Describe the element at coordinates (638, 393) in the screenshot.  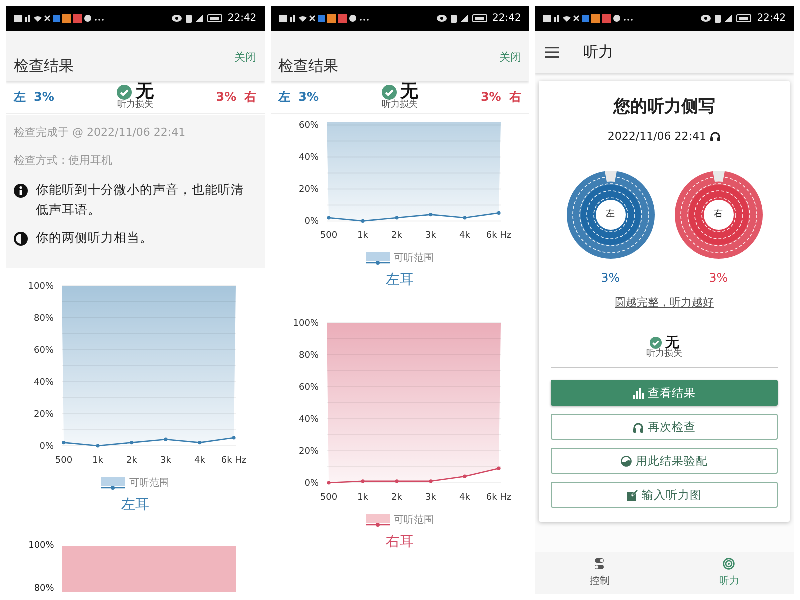
I see `bar-chart-icon` at that location.